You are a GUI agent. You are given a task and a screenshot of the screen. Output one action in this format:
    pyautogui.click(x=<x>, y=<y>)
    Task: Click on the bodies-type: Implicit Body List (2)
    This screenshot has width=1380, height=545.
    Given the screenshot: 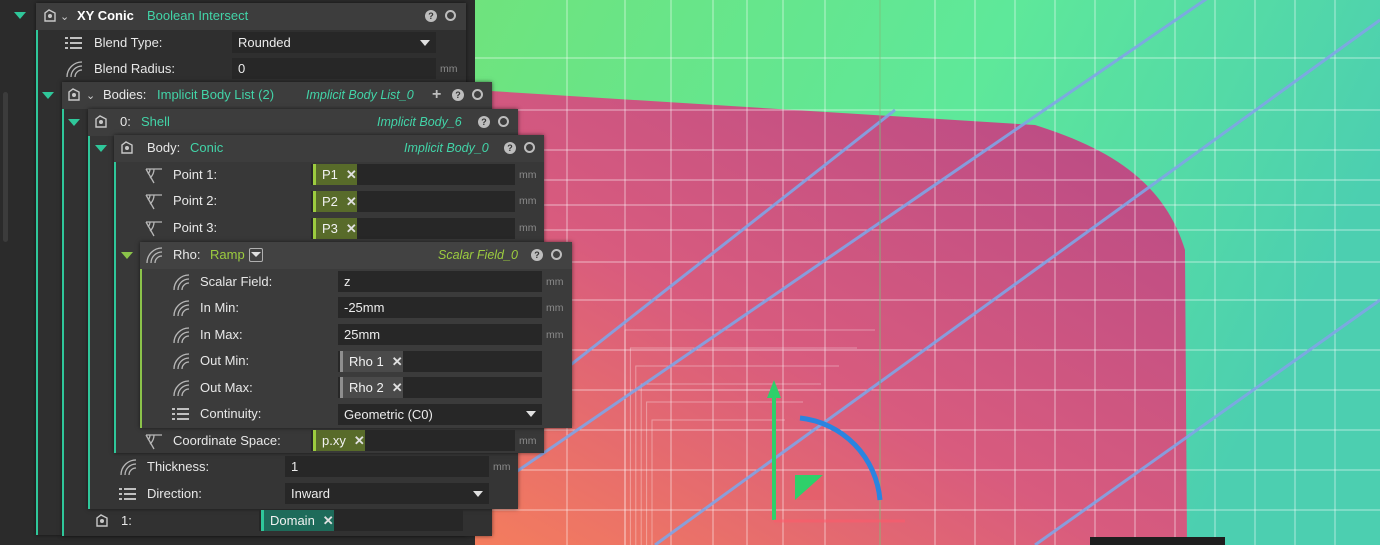 What is the action you would take?
    pyautogui.click(x=216, y=94)
    